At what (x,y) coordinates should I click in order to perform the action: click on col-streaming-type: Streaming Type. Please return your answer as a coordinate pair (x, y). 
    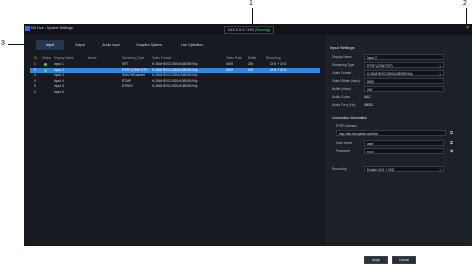
    Looking at the image, I should click on (133, 58).